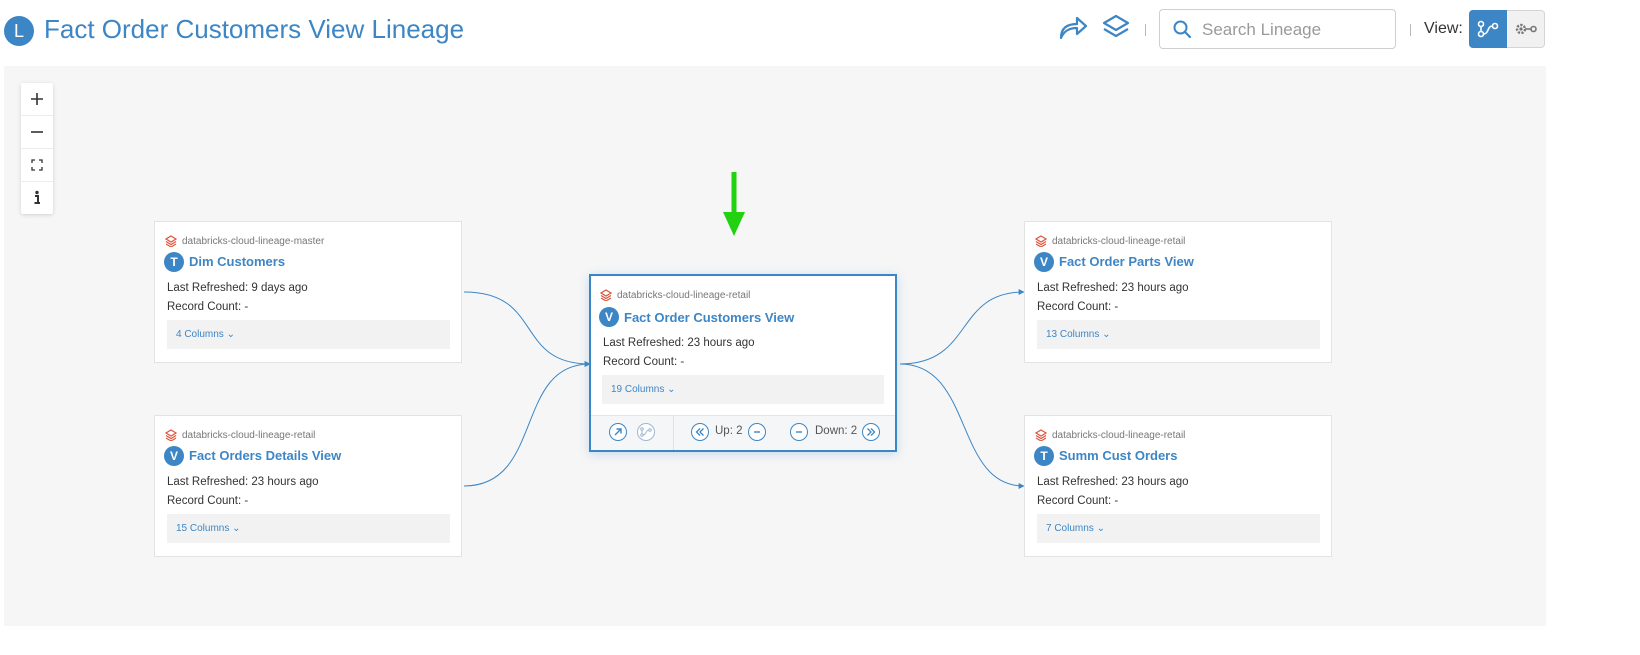 This screenshot has width=1640, height=655. What do you see at coordinates (265, 455) in the screenshot?
I see `node-name: Fact Orders Details View` at bounding box center [265, 455].